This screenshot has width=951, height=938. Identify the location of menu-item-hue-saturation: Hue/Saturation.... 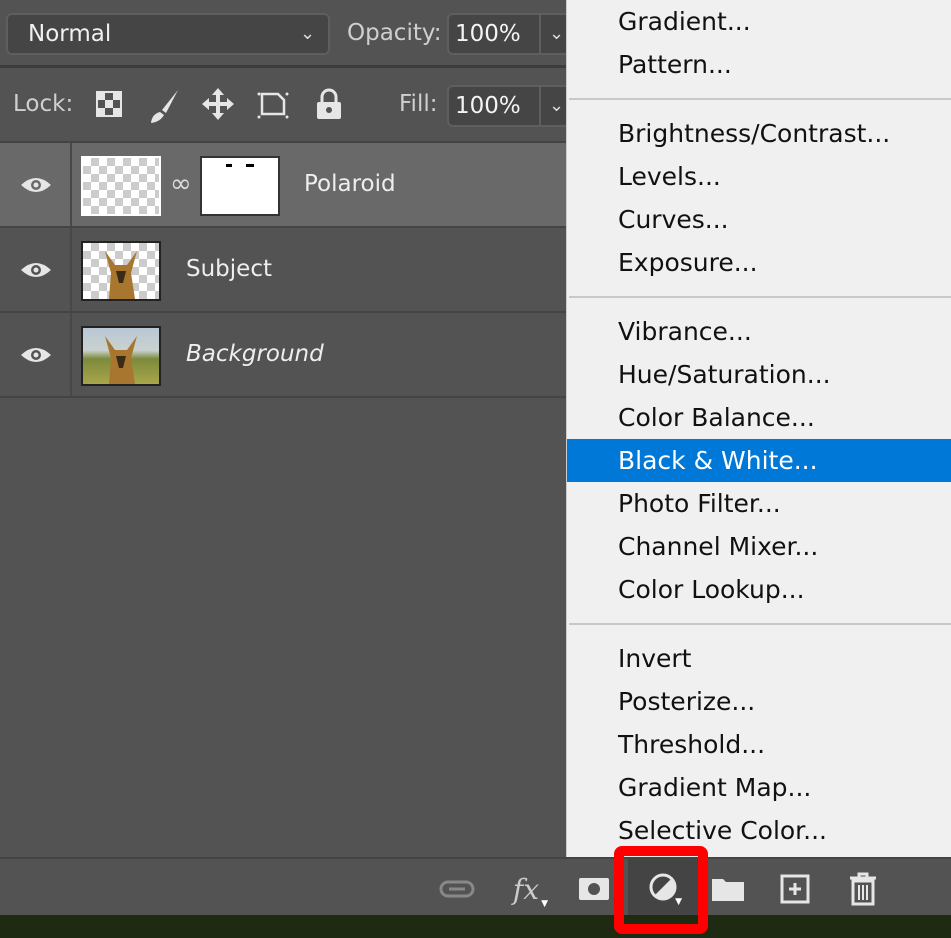
(759, 374).